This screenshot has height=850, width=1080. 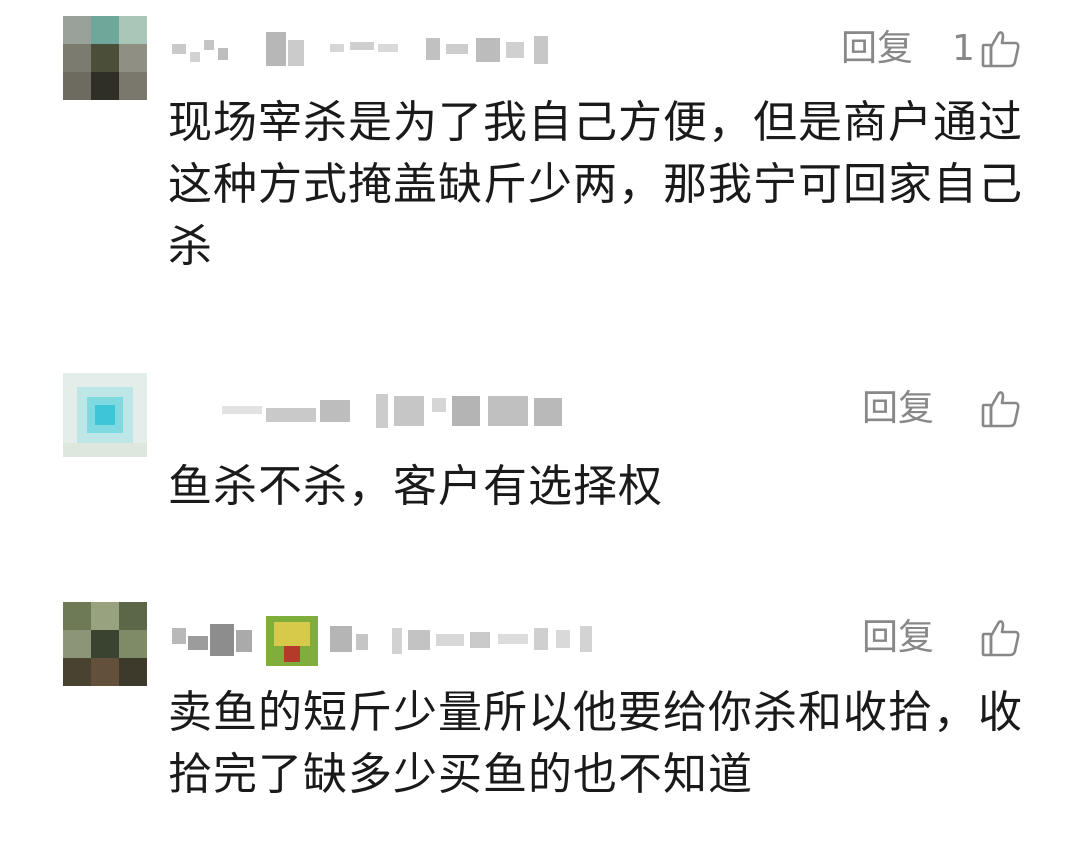 What do you see at coordinates (415, 486) in the screenshot?
I see `comment-text: 鱼杀不杀，客户有选择权` at bounding box center [415, 486].